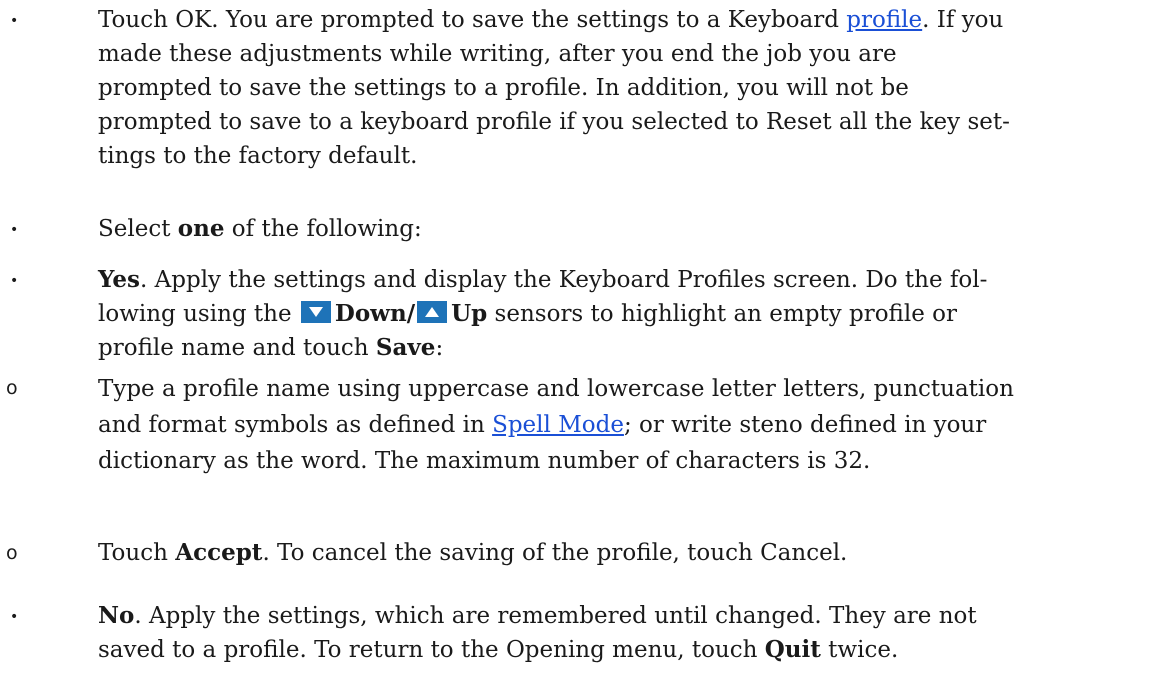 The image size is (1170, 686). I want to click on list-item-text: Select one of the following:, so click(260, 228).